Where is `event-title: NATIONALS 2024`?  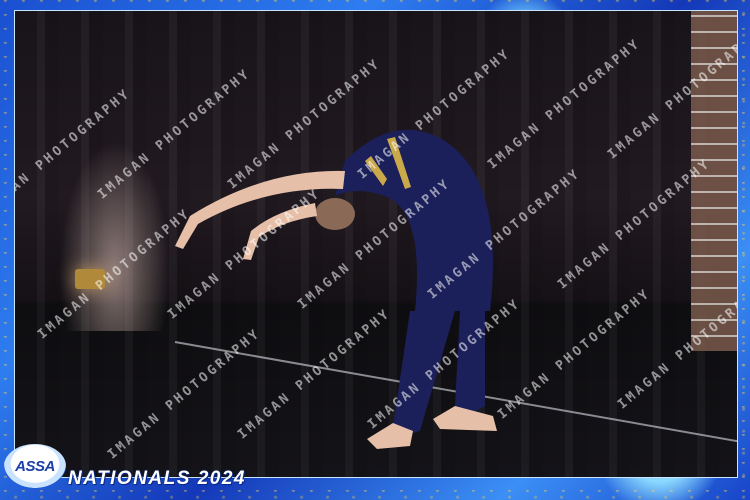
event-title: NATIONALS 2024 is located at coordinates (157, 478).